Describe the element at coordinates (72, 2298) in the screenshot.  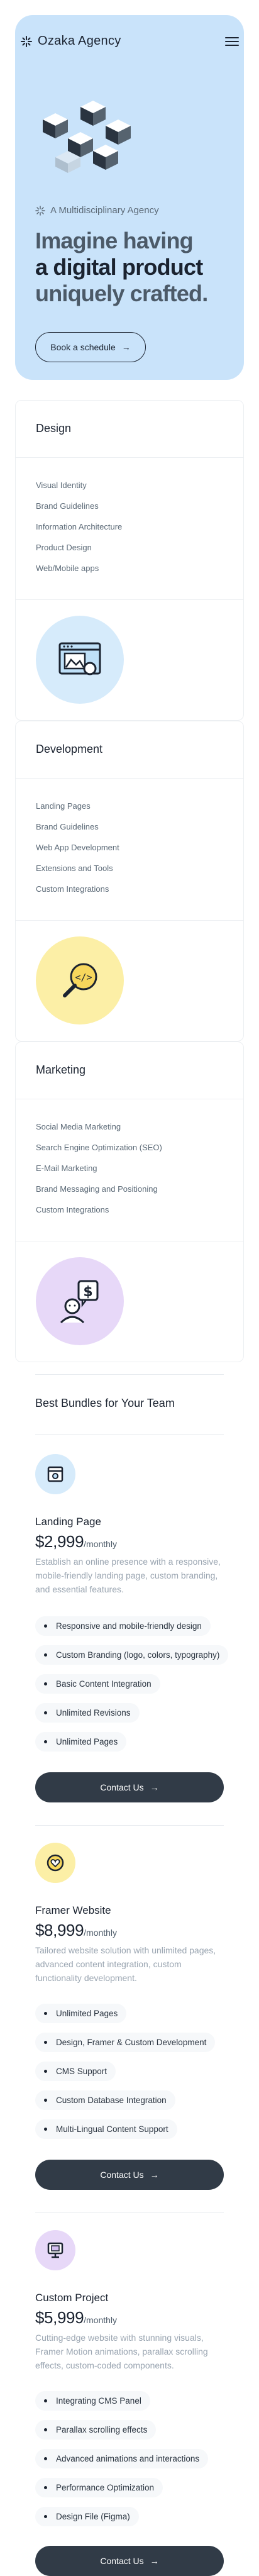
I see `plan-name: Custom Project` at that location.